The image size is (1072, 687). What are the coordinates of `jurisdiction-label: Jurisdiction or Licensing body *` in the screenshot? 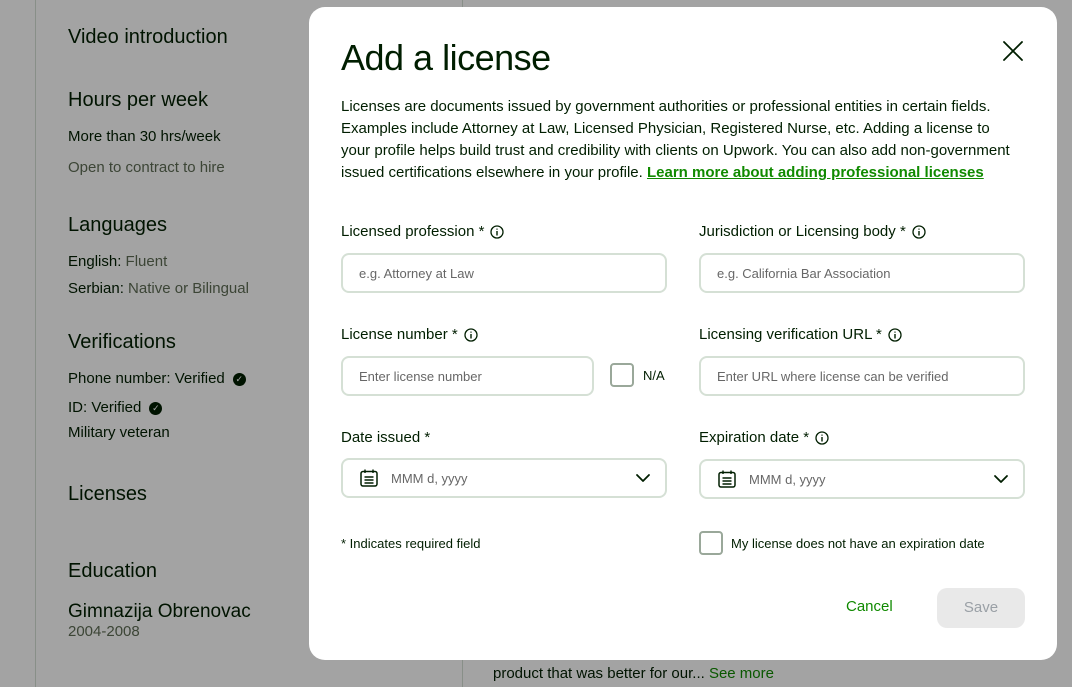 It's located at (812, 231).